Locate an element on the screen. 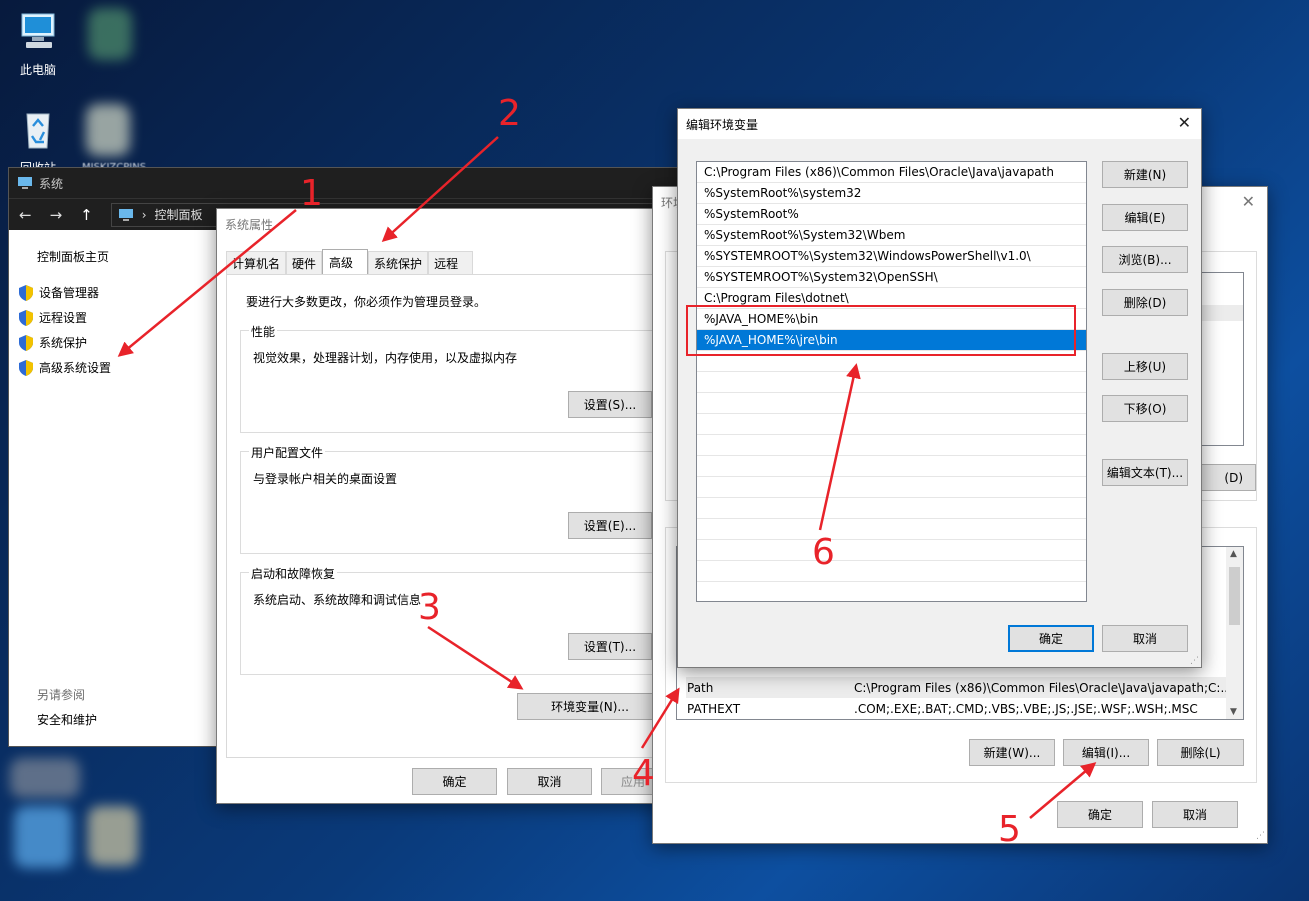 The image size is (1309, 901). recycle-bin-icon is located at coordinates (38, 131).